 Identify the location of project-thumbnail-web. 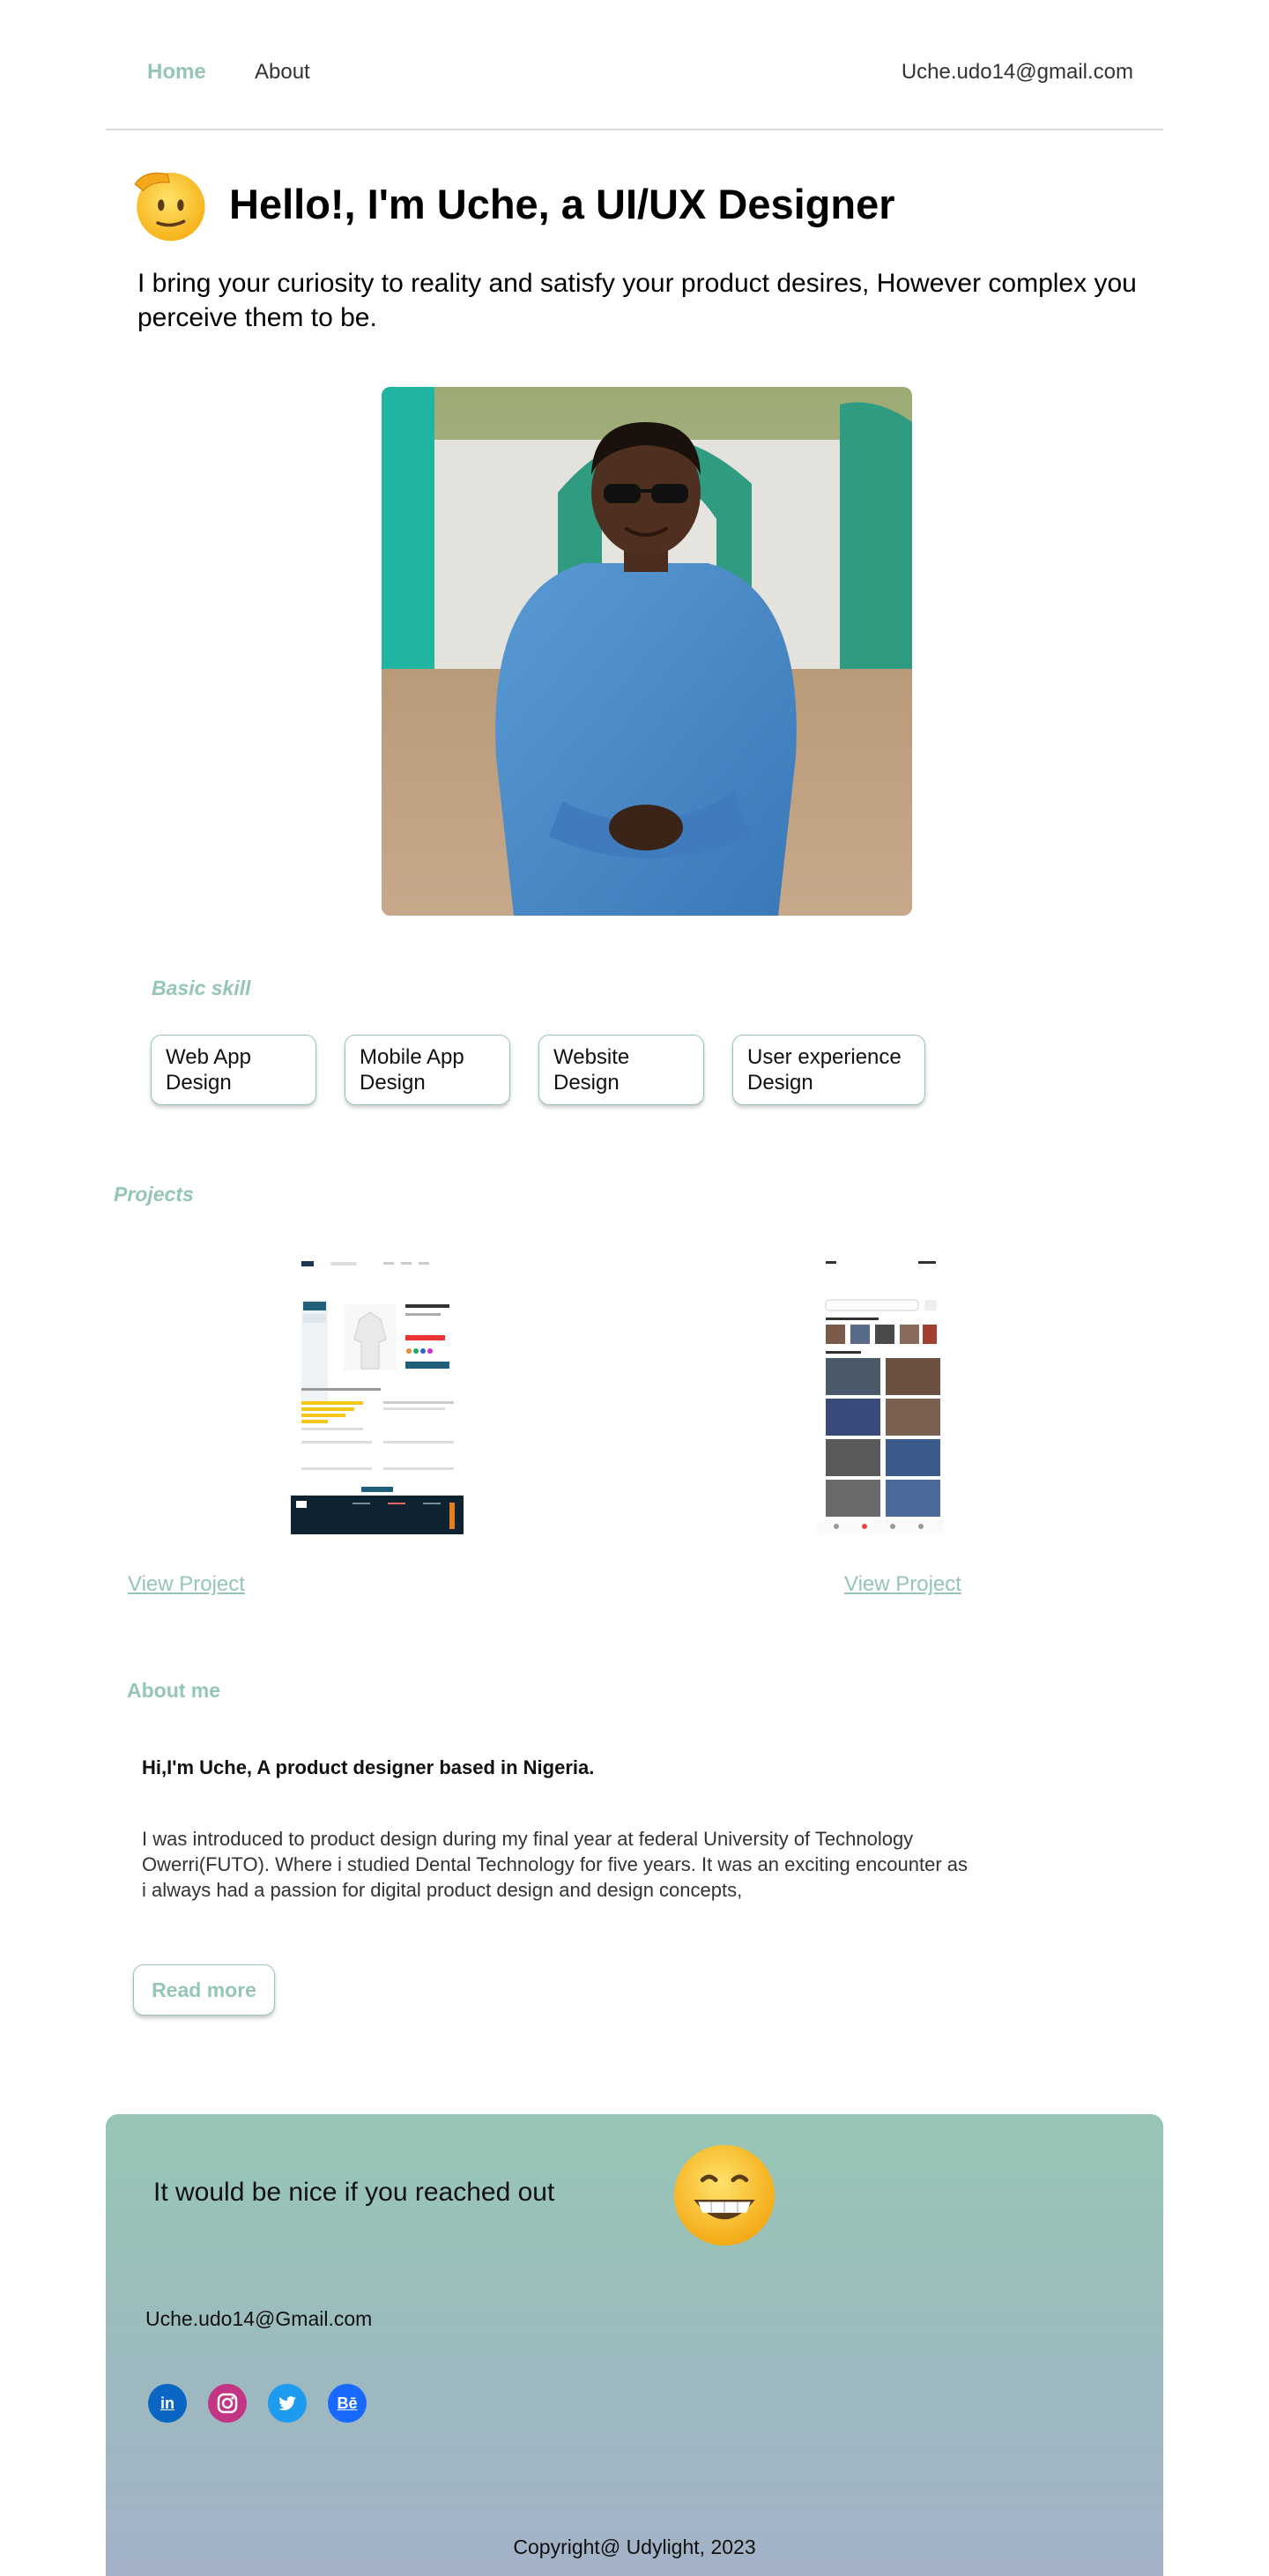
(378, 1395).